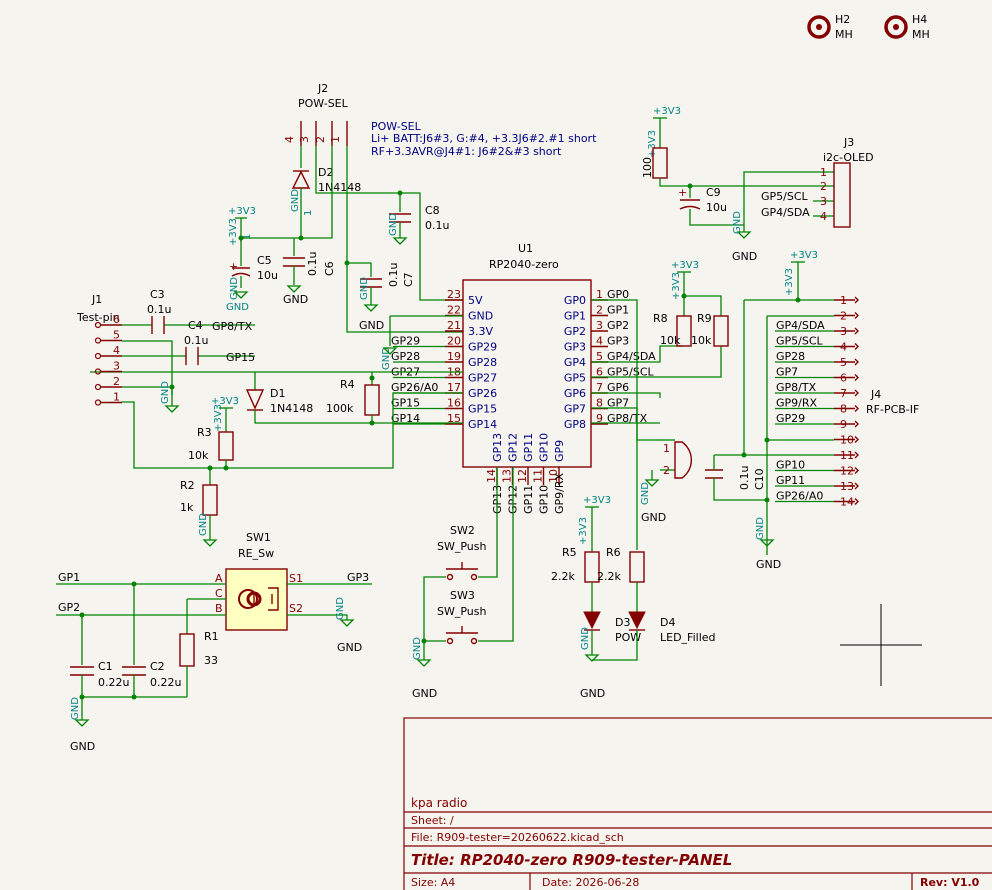  Describe the element at coordinates (847, 486) in the screenshot. I see `j4-pin-number: 13` at that location.